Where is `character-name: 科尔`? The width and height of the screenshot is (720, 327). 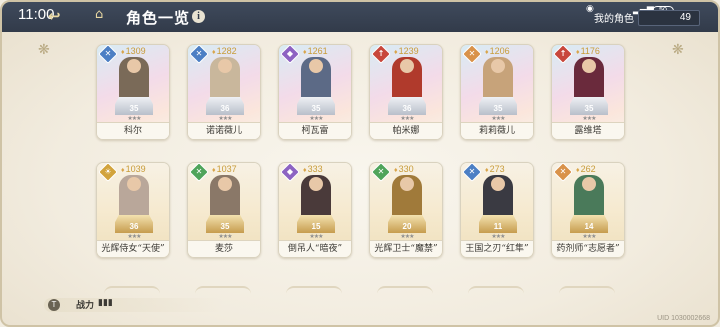 character-name: 科尔 is located at coordinates (133, 130).